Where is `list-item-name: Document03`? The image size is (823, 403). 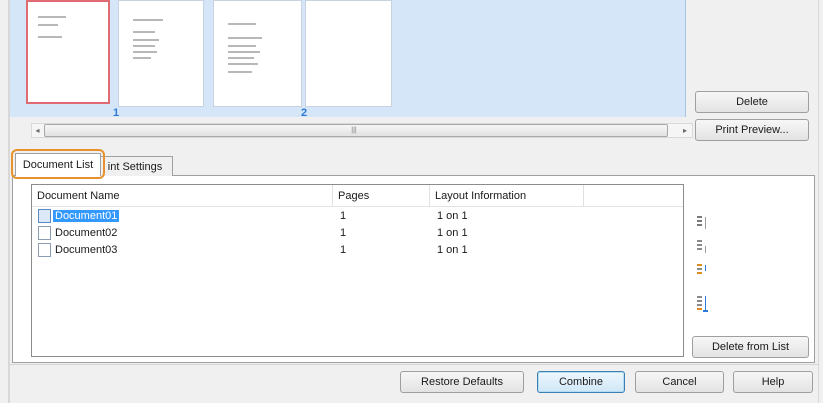
list-item-name: Document03 is located at coordinates (86, 250).